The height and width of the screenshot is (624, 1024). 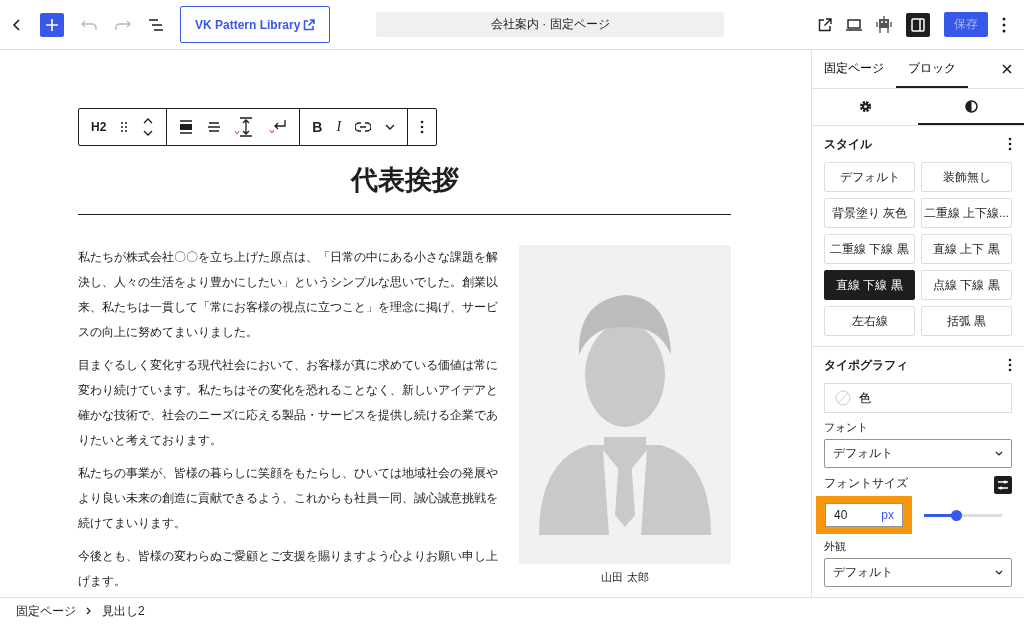 I want to click on breadcrumb-item: 見出し2, so click(x=123, y=611).